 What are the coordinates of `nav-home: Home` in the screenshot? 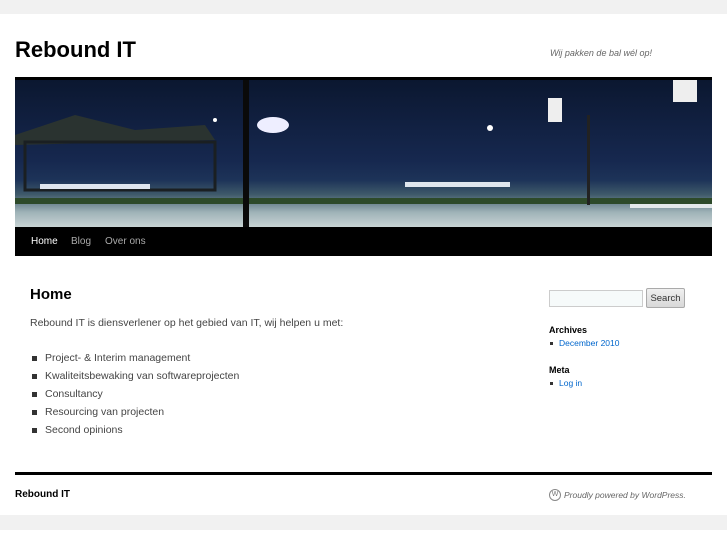 It's located at (44, 241).